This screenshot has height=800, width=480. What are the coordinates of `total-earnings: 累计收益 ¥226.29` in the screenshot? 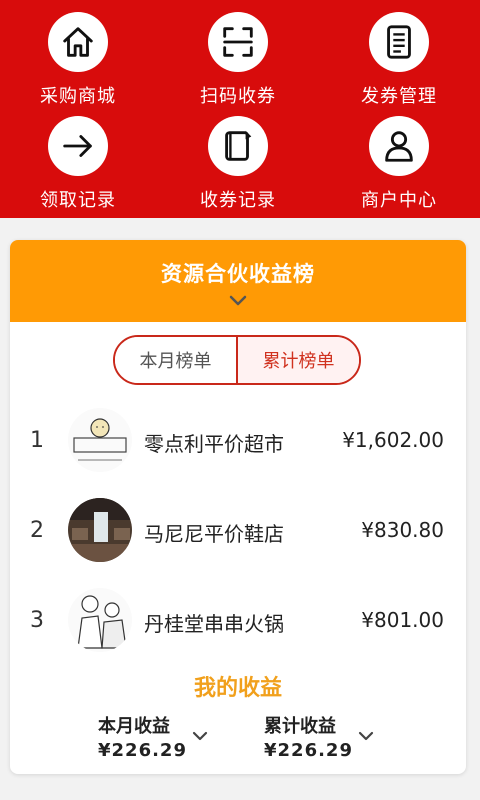 It's located at (339, 736).